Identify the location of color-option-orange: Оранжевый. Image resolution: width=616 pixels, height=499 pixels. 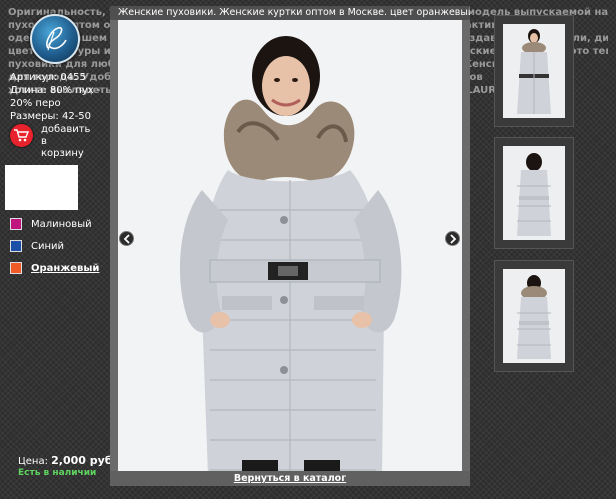
(54, 268).